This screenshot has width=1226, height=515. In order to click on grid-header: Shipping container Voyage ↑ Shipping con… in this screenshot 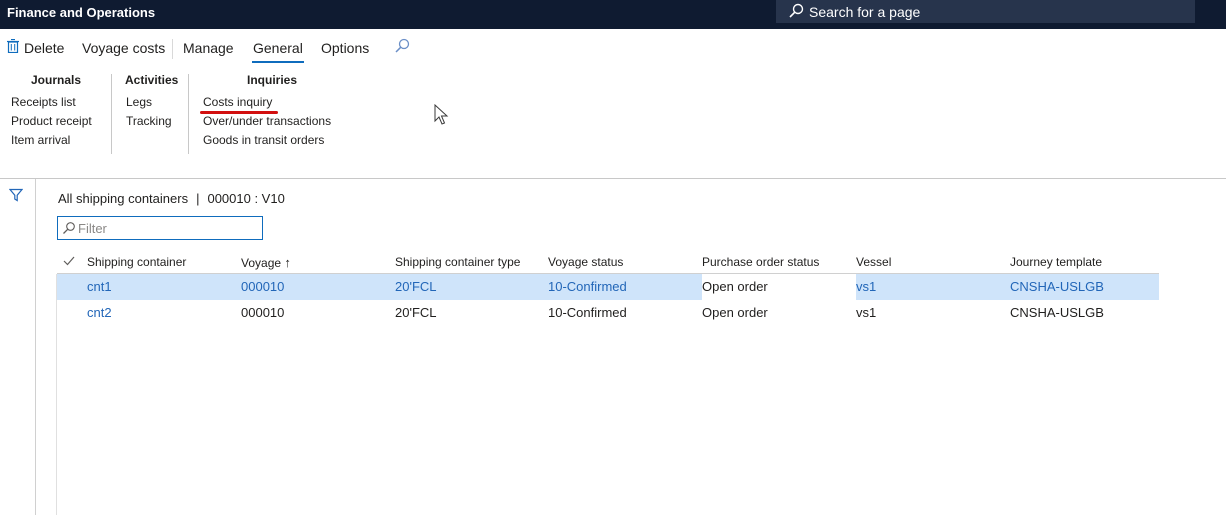, I will do `click(608, 261)`.